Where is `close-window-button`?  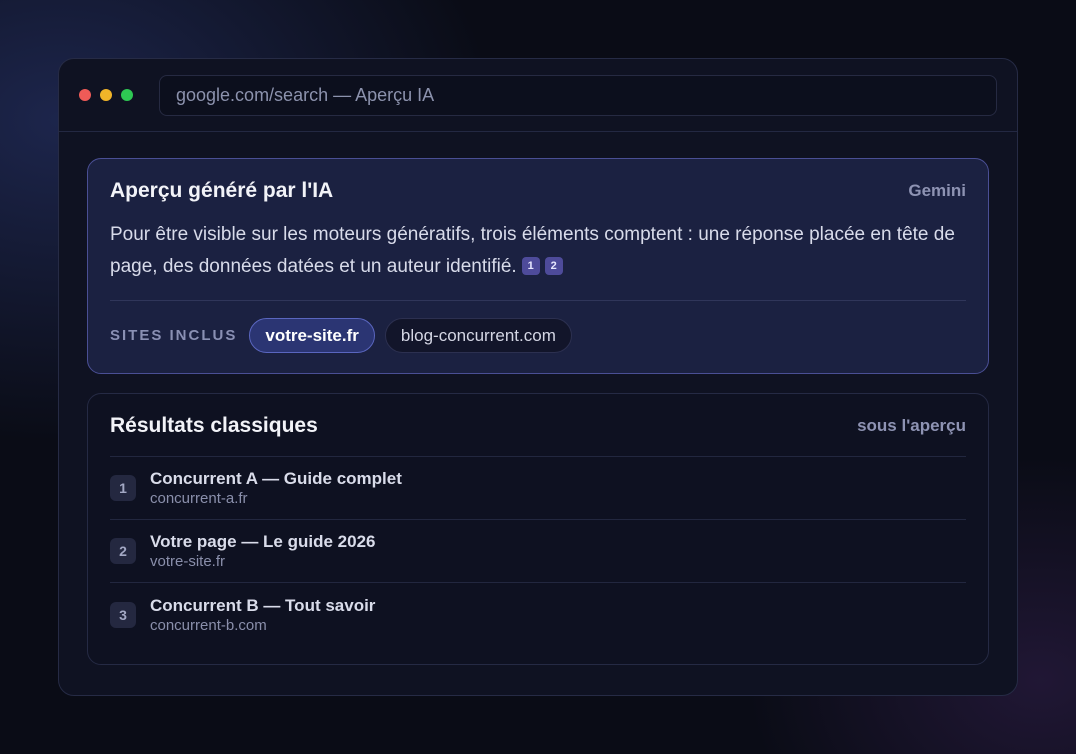
close-window-button is located at coordinates (85, 95).